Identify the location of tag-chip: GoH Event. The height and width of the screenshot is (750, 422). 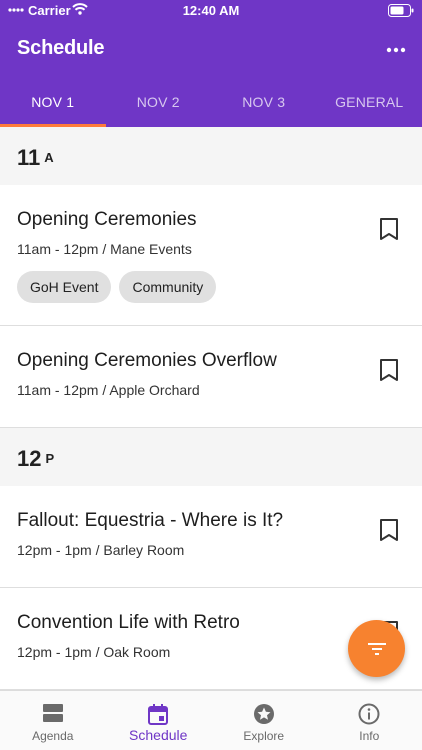
(64, 287).